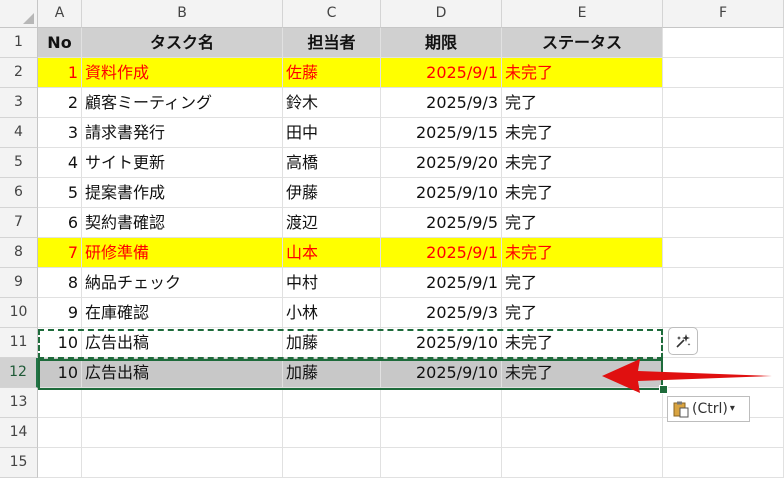 This screenshot has width=784, height=478. I want to click on red-arrow, so click(687, 376).